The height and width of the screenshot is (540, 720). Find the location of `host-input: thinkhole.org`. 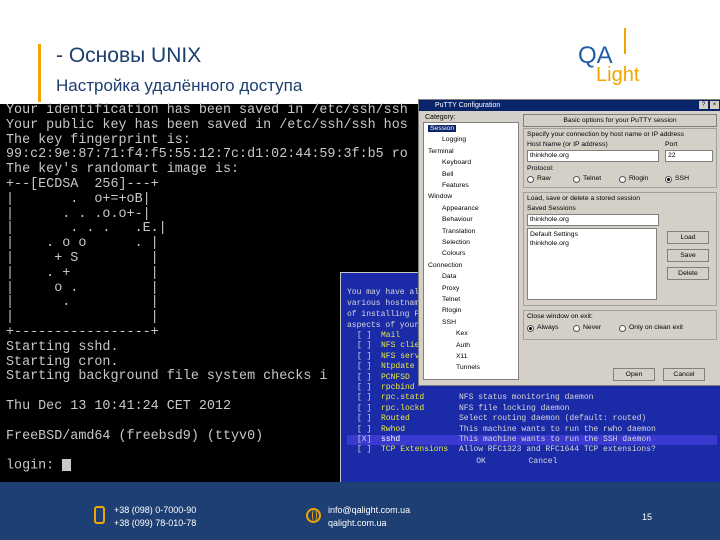

host-input: thinkhole.org is located at coordinates (593, 156).